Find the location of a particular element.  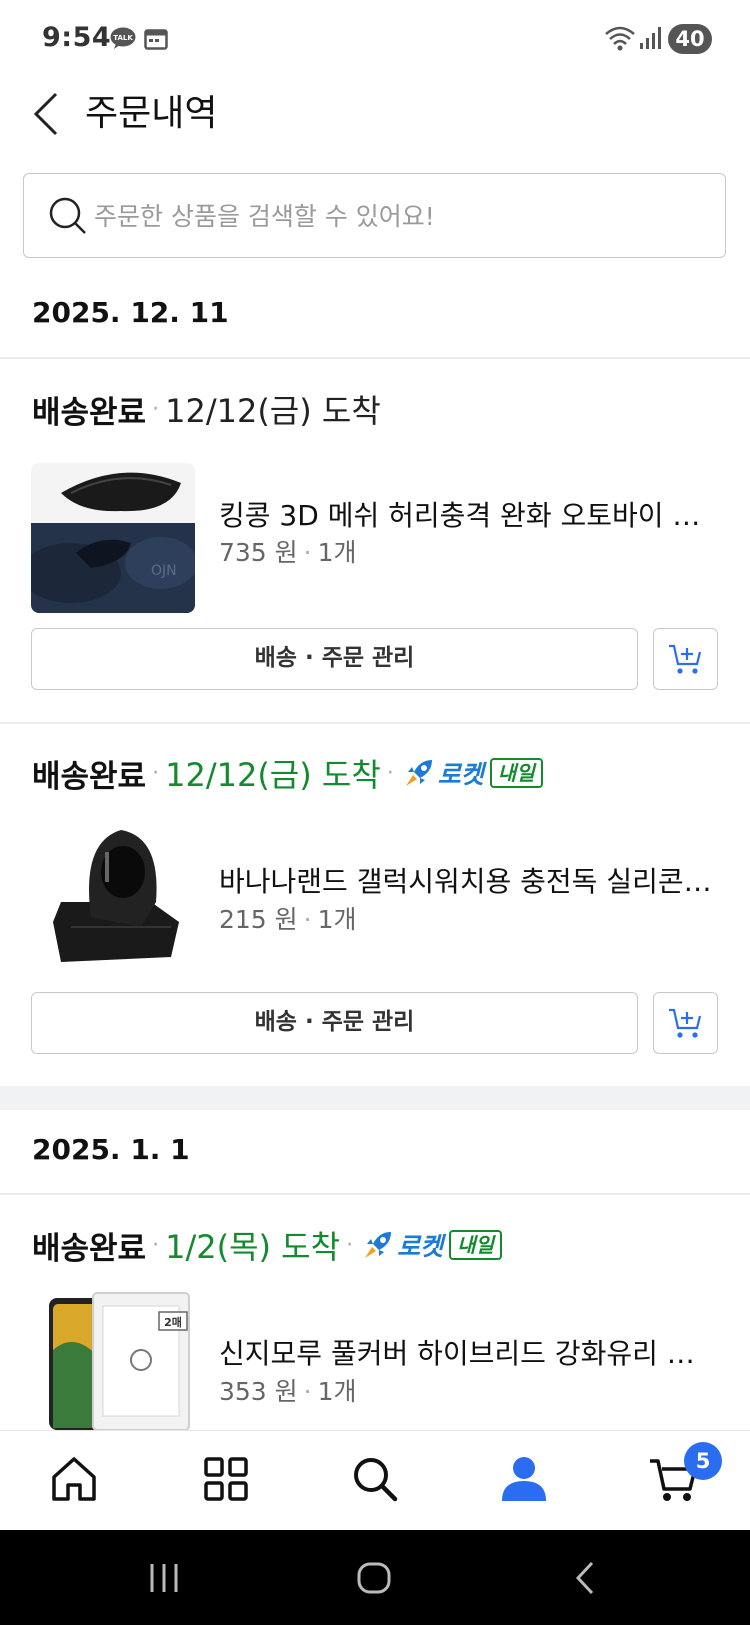

svg-text: OJN is located at coordinates (164, 571).